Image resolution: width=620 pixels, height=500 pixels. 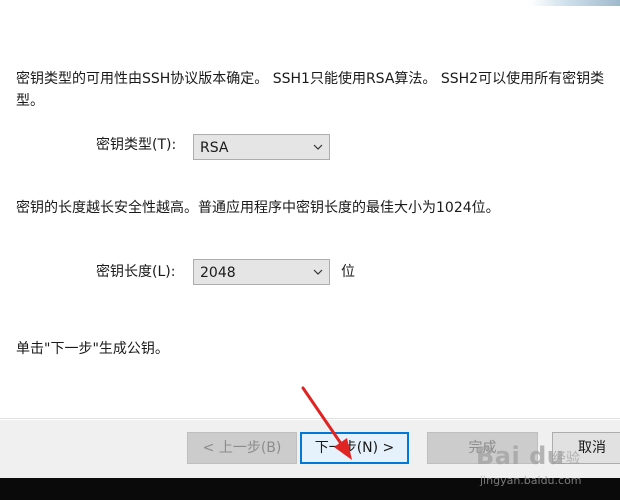 What do you see at coordinates (136, 272) in the screenshot?
I see `key-length-label: 密钥长度(L):` at bounding box center [136, 272].